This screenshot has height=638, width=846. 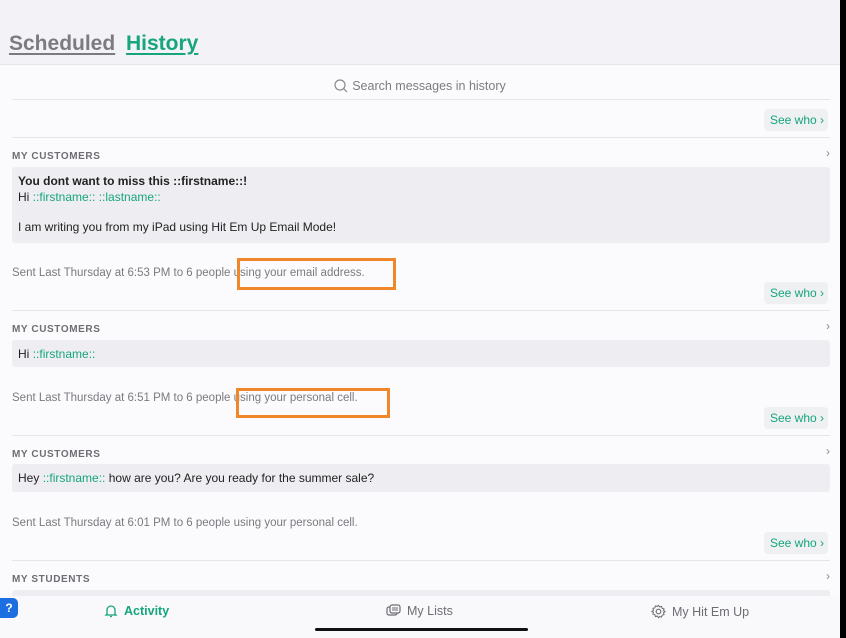 I want to click on tab-label: Activity, so click(x=147, y=611).